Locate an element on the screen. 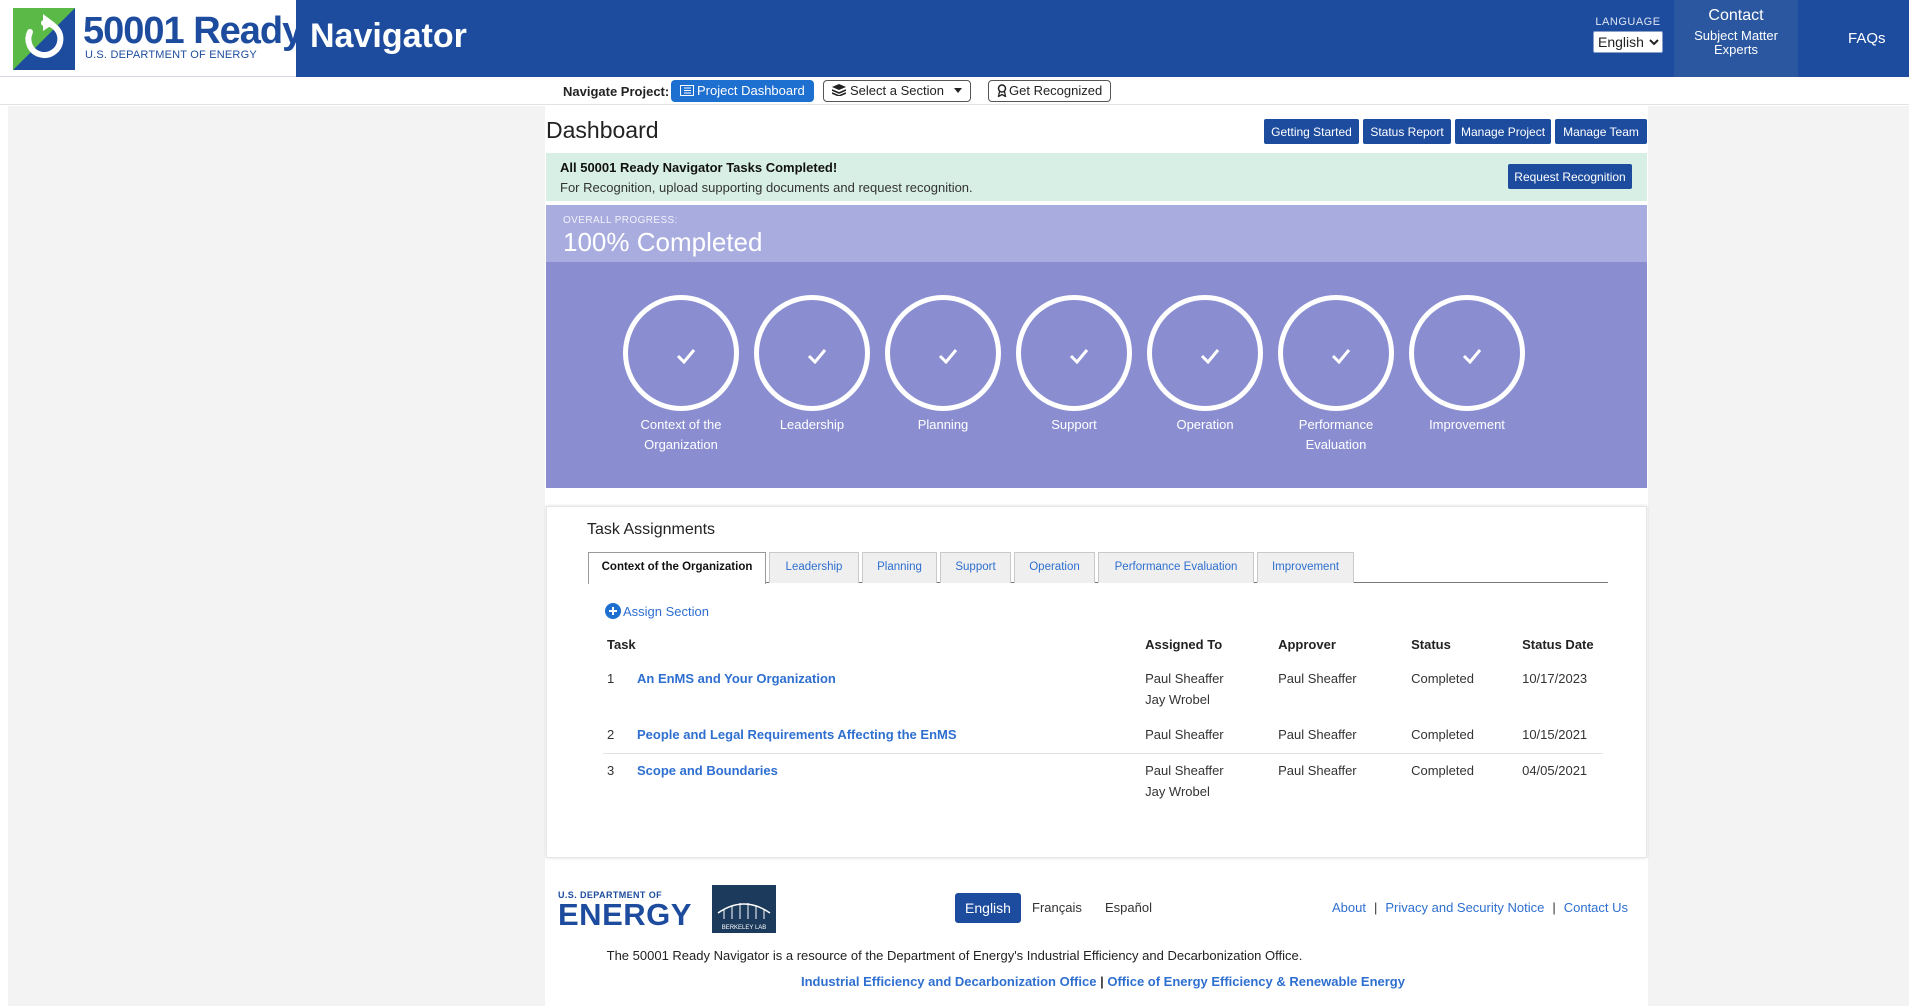 Image resolution: width=1909 pixels, height=1006 pixels. status-report-button: Status Report is located at coordinates (1407, 131).